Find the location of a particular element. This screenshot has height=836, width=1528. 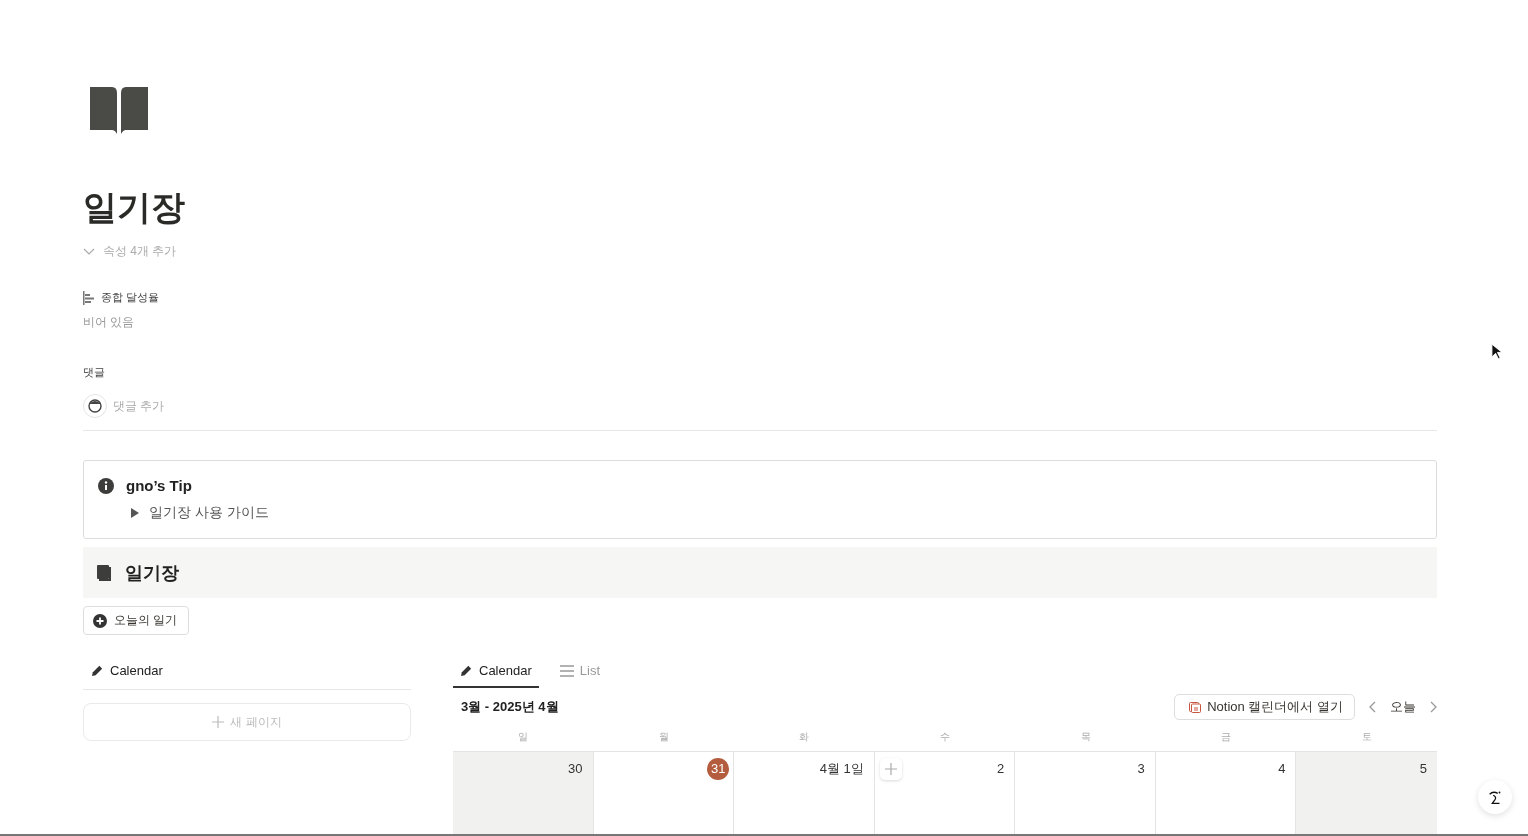

new-entry-button: 오늘의 일기 is located at coordinates (136, 620).